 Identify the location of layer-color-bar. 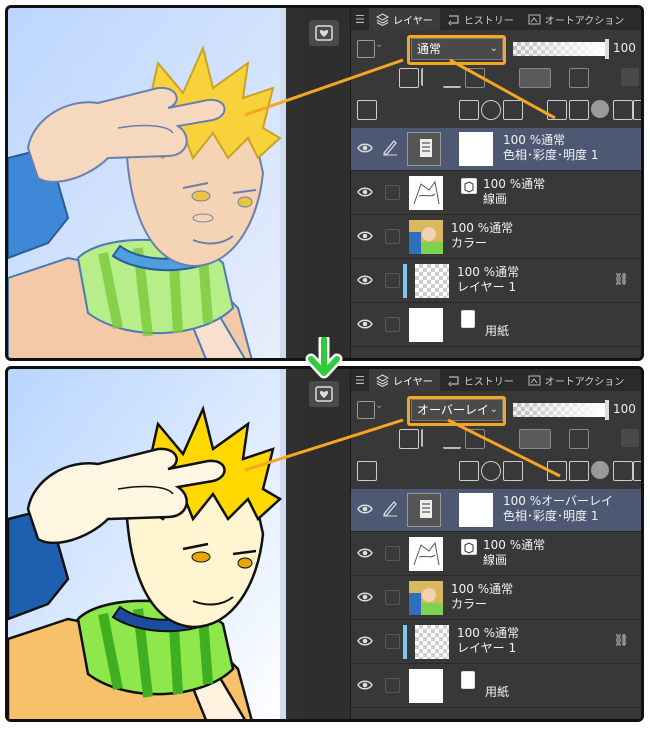
(405, 281).